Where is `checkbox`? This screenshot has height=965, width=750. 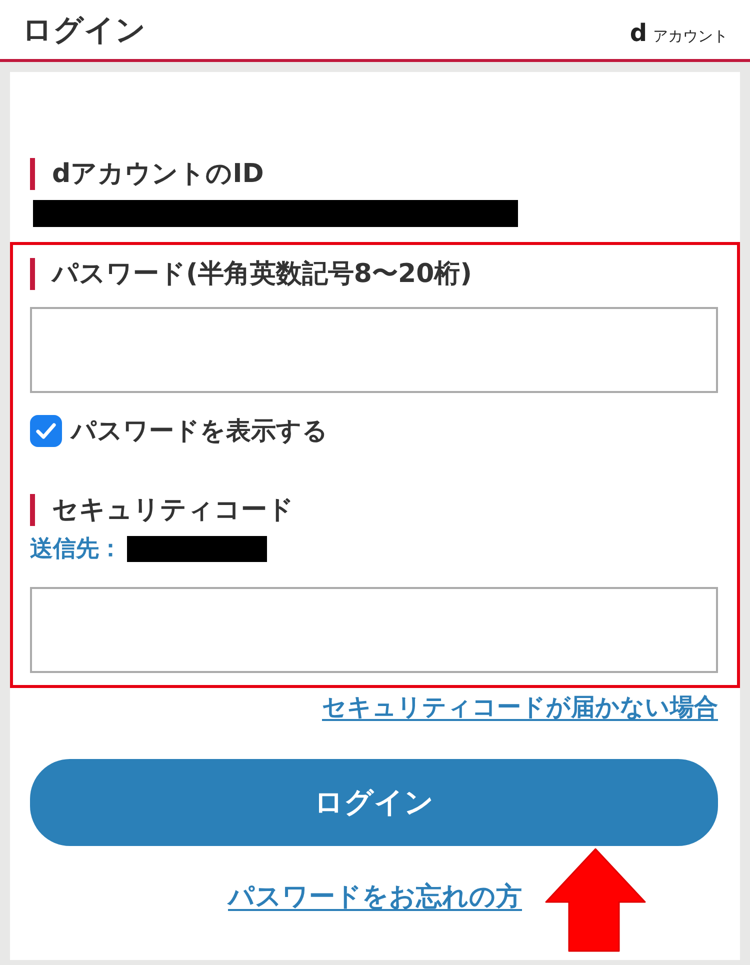 checkbox is located at coordinates (46, 431).